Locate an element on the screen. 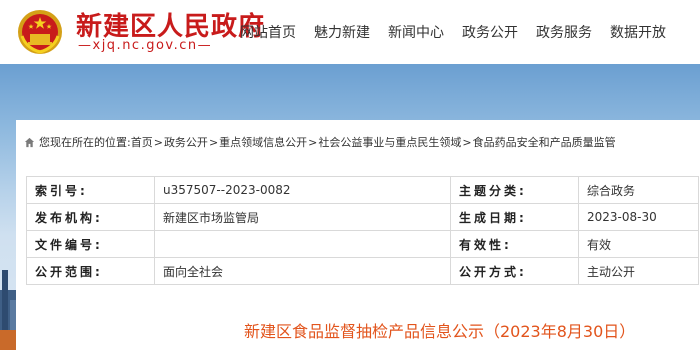  table-row: 文件编号: 有效性: 有效 is located at coordinates (362, 244).